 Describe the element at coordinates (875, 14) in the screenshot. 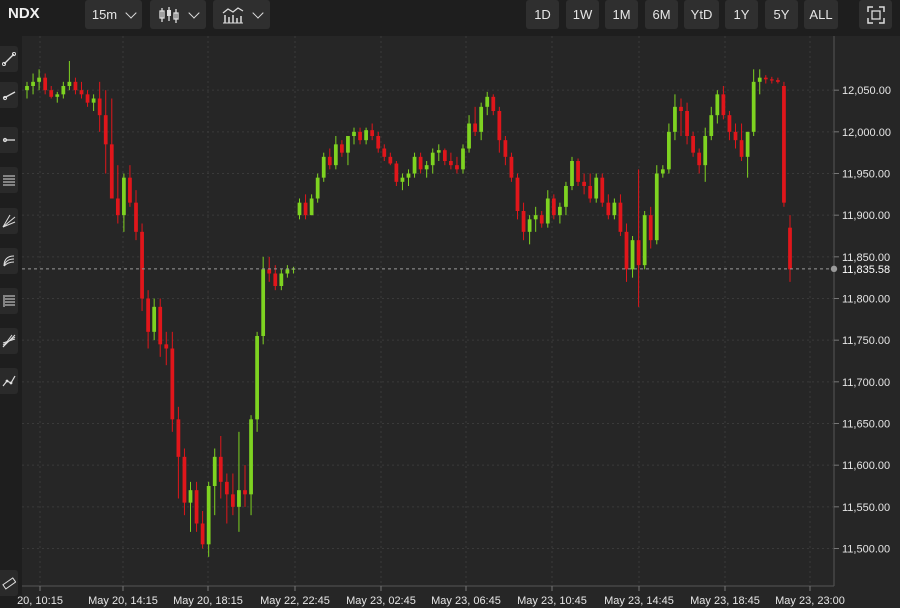

I see `fullscreen-button` at that location.